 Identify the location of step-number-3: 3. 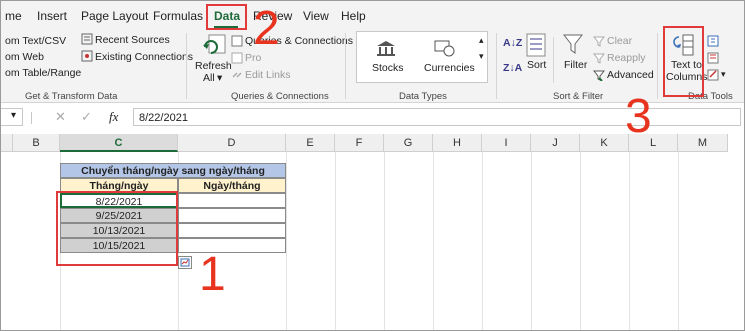
(638, 116).